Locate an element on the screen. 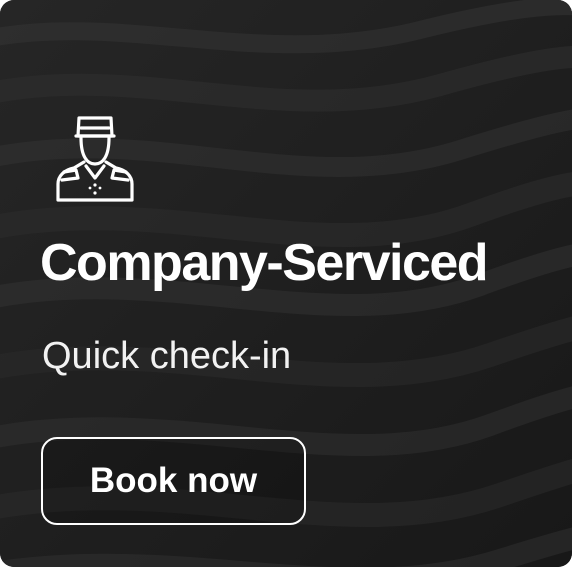  card-subtitle: Quick check-in is located at coordinates (167, 356).